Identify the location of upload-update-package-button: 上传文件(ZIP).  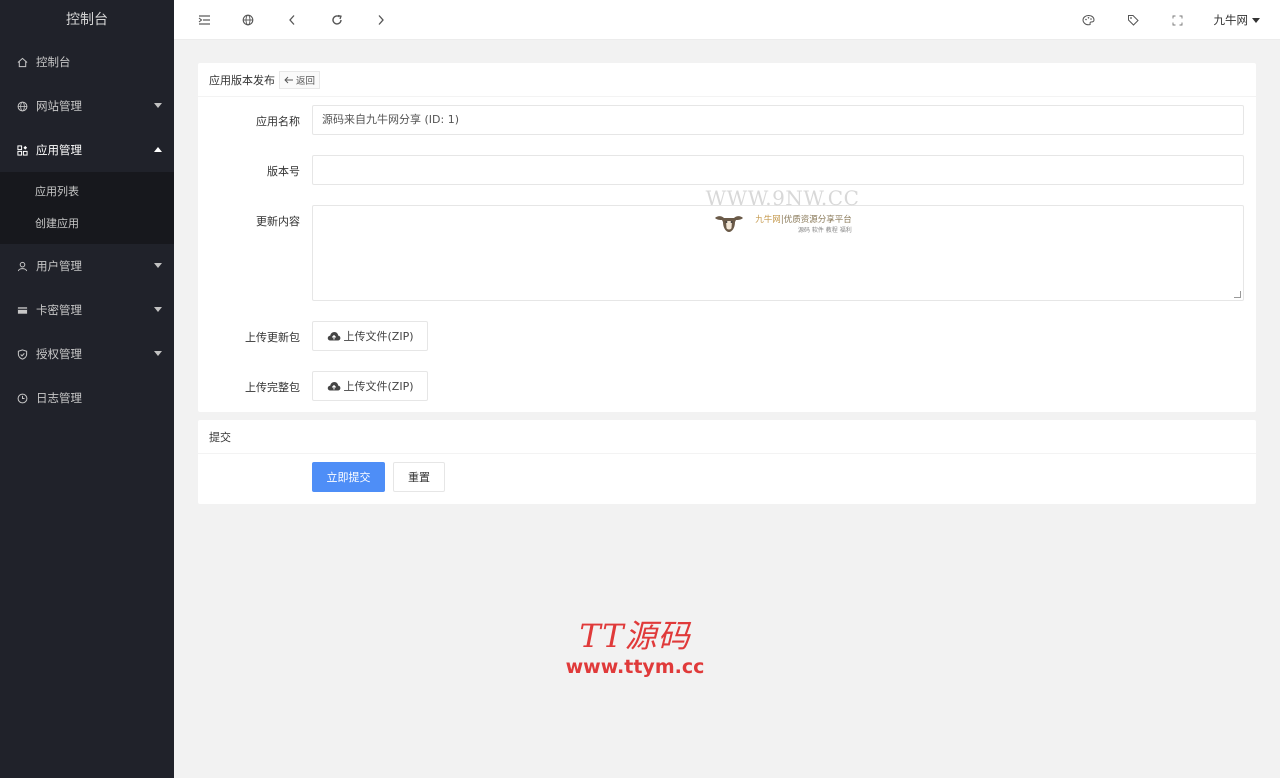
(370, 336).